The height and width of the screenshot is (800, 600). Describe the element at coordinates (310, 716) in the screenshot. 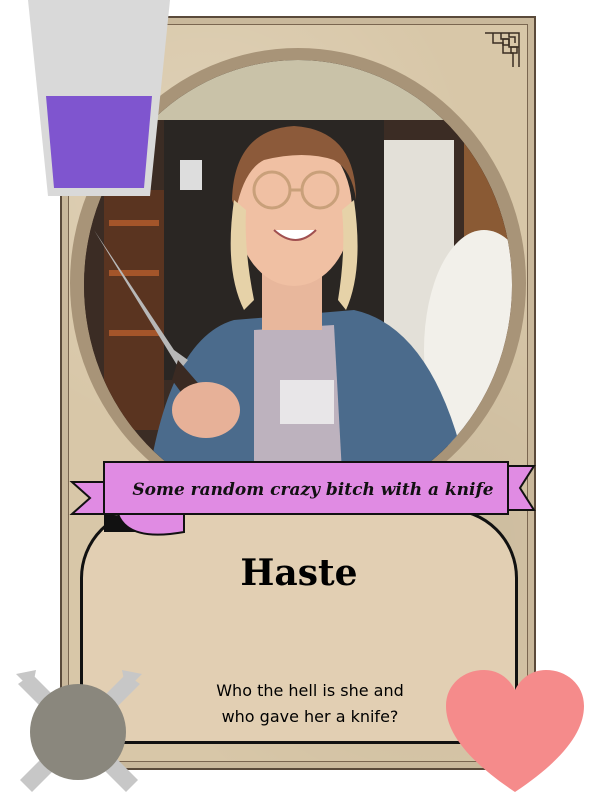

I see `description-line-2: who gave her a knife?` at that location.